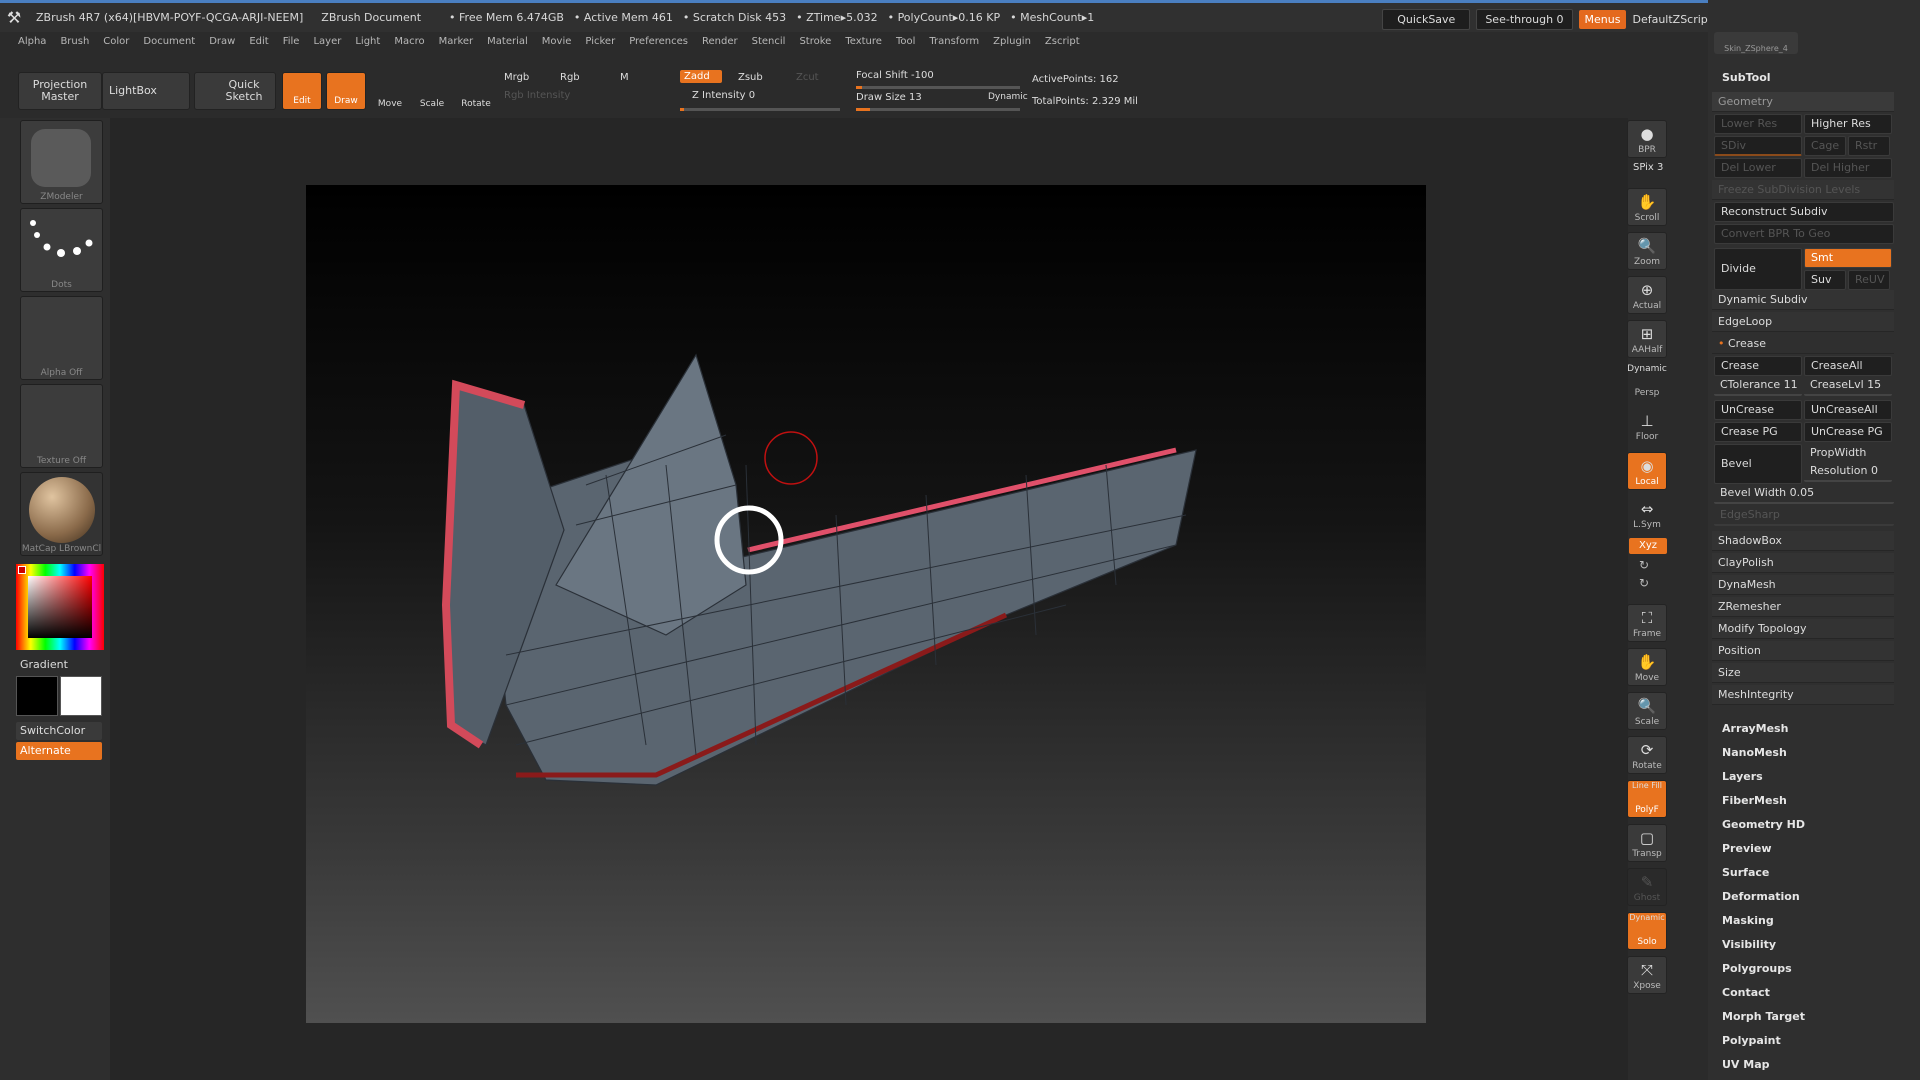 This screenshot has width=1920, height=1080. Describe the element at coordinates (1869, 280) in the screenshot. I see `reuv-toggle: ReUV` at that location.